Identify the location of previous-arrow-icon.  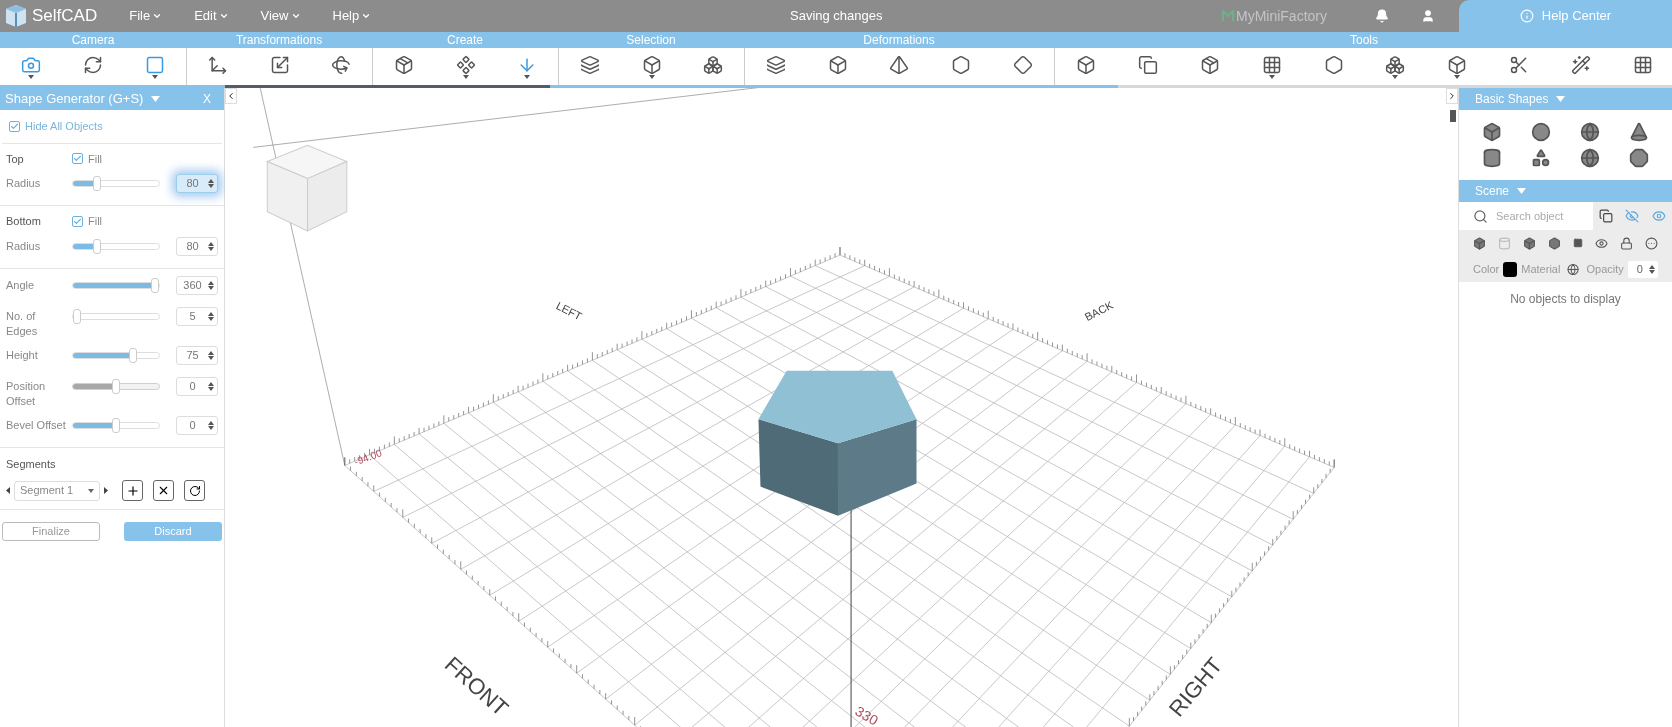
(8, 490).